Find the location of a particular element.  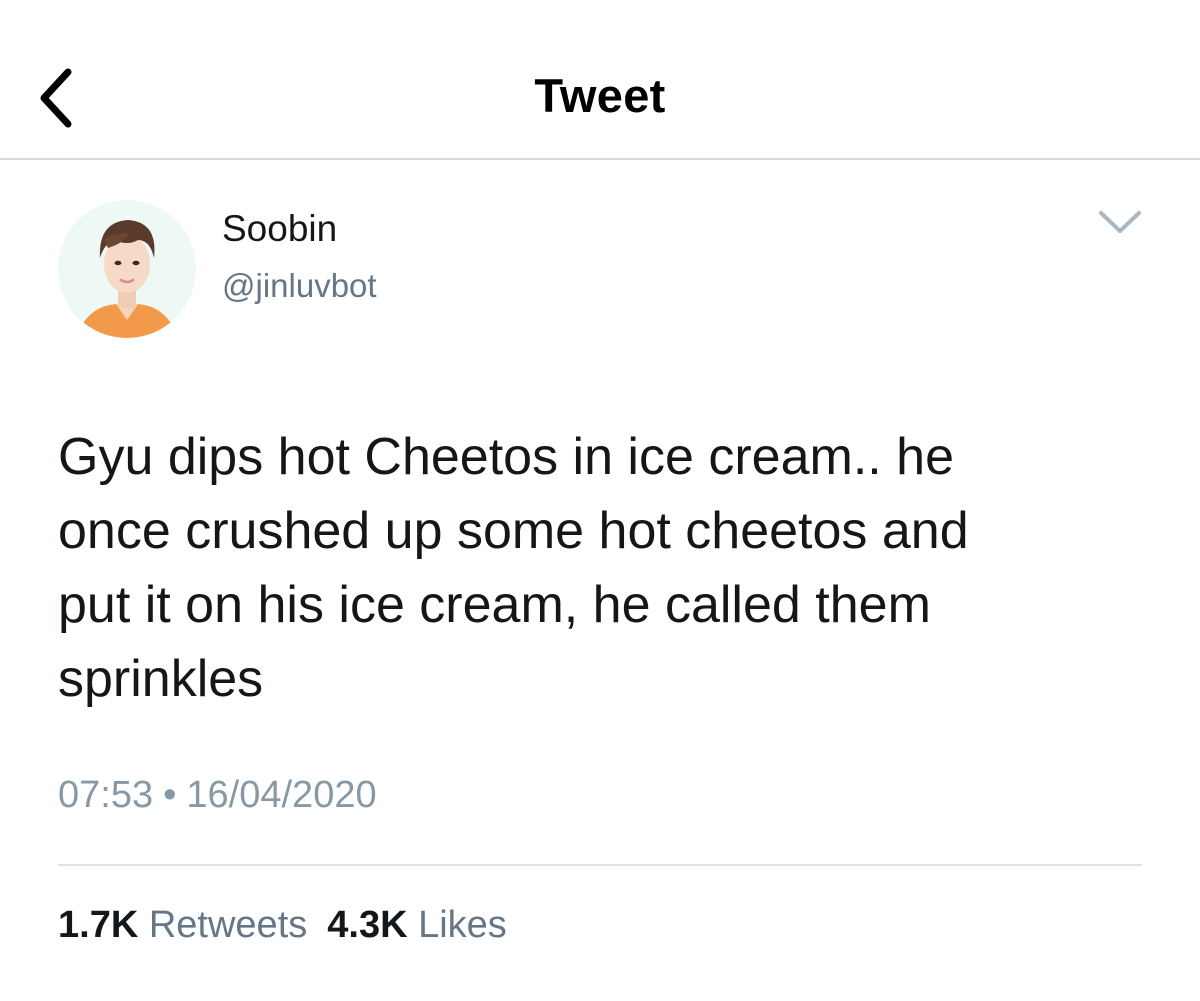

divider is located at coordinates (600, 865).